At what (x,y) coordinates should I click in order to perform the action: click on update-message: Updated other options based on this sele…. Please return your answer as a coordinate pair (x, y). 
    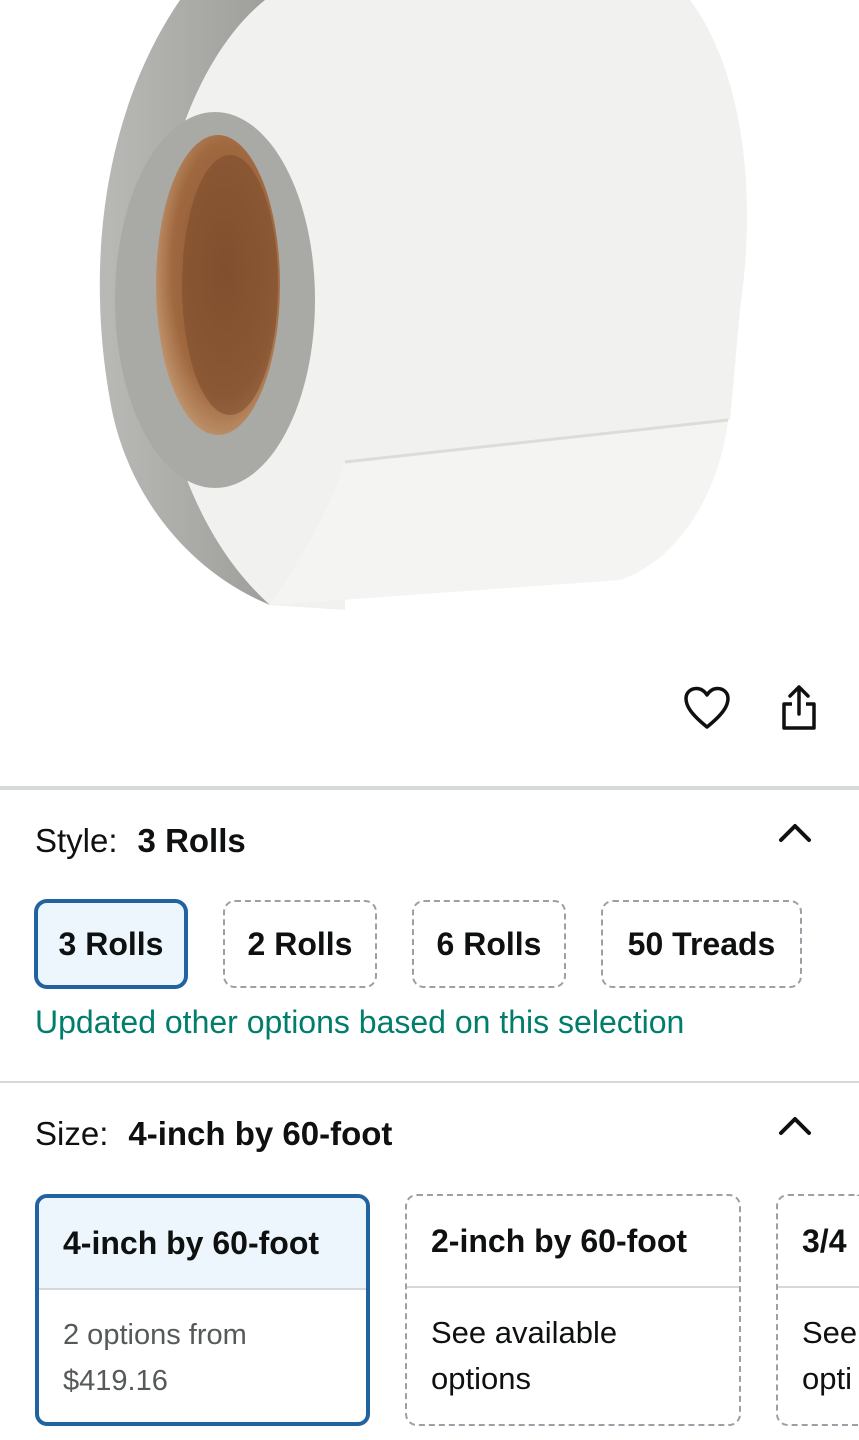
    Looking at the image, I should click on (360, 1022).